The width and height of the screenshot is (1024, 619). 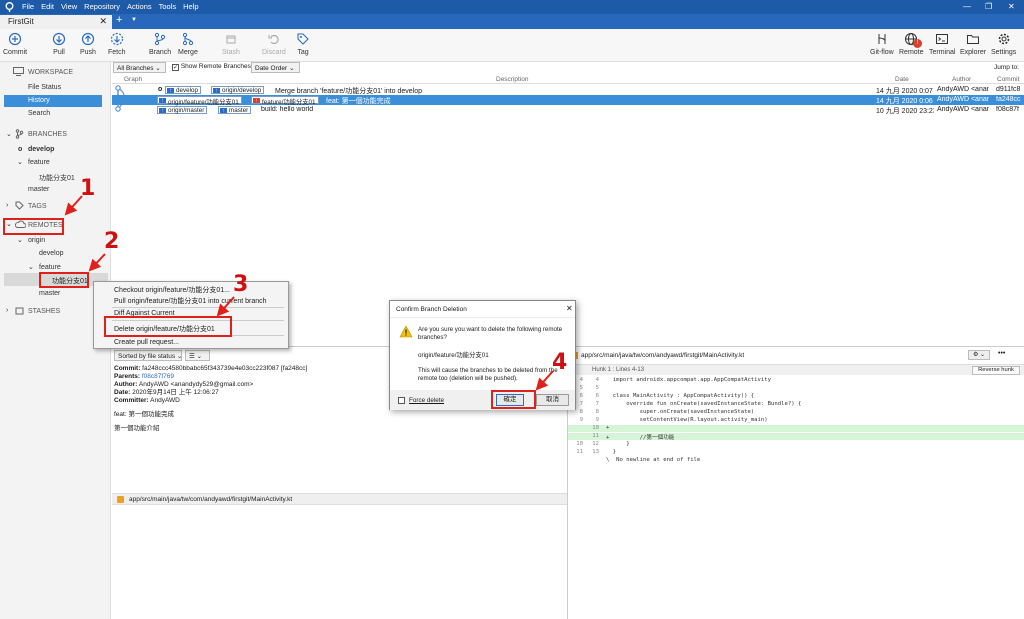 I want to click on fetch-icon, so click(x=117, y=39).